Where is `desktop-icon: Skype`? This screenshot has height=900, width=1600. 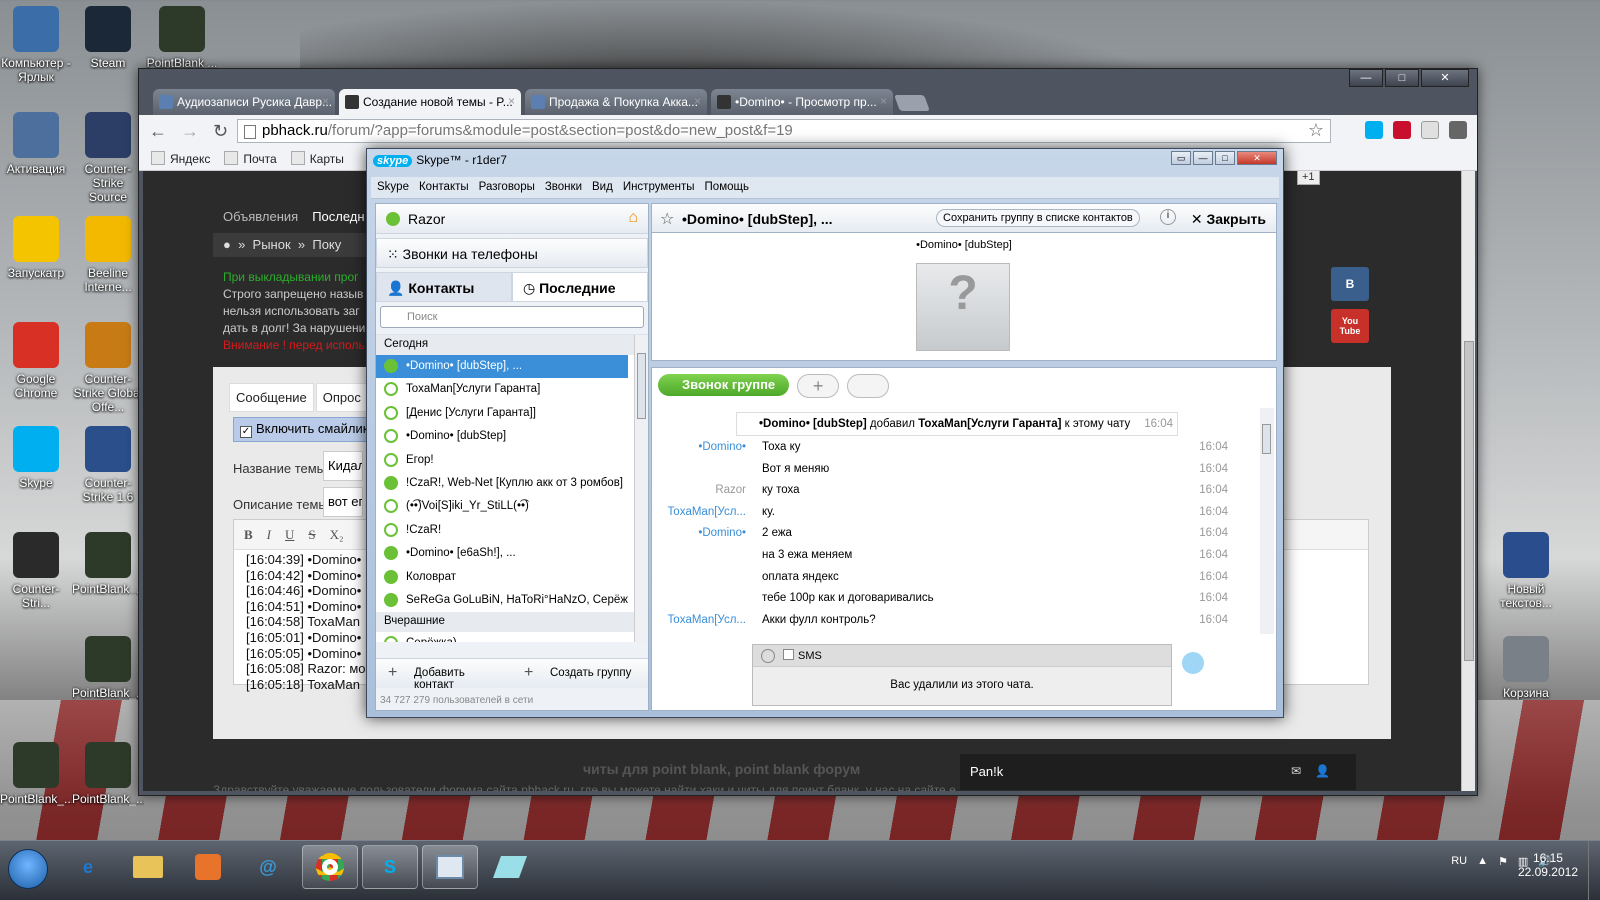 desktop-icon: Skype is located at coordinates (36, 458).